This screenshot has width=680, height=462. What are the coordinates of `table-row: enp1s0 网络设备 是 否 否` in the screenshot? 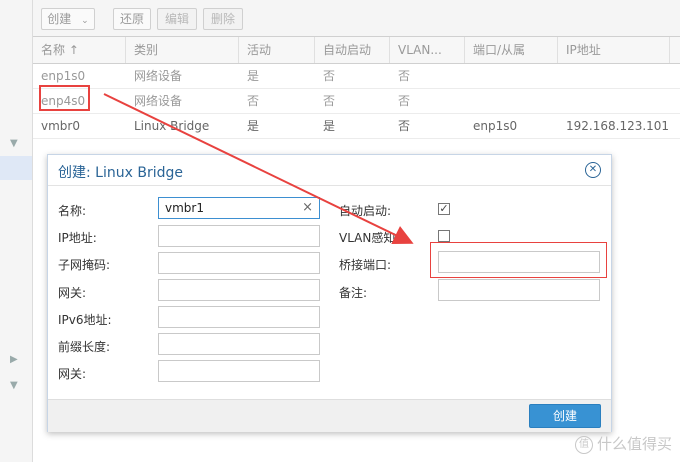 It's located at (356, 76).